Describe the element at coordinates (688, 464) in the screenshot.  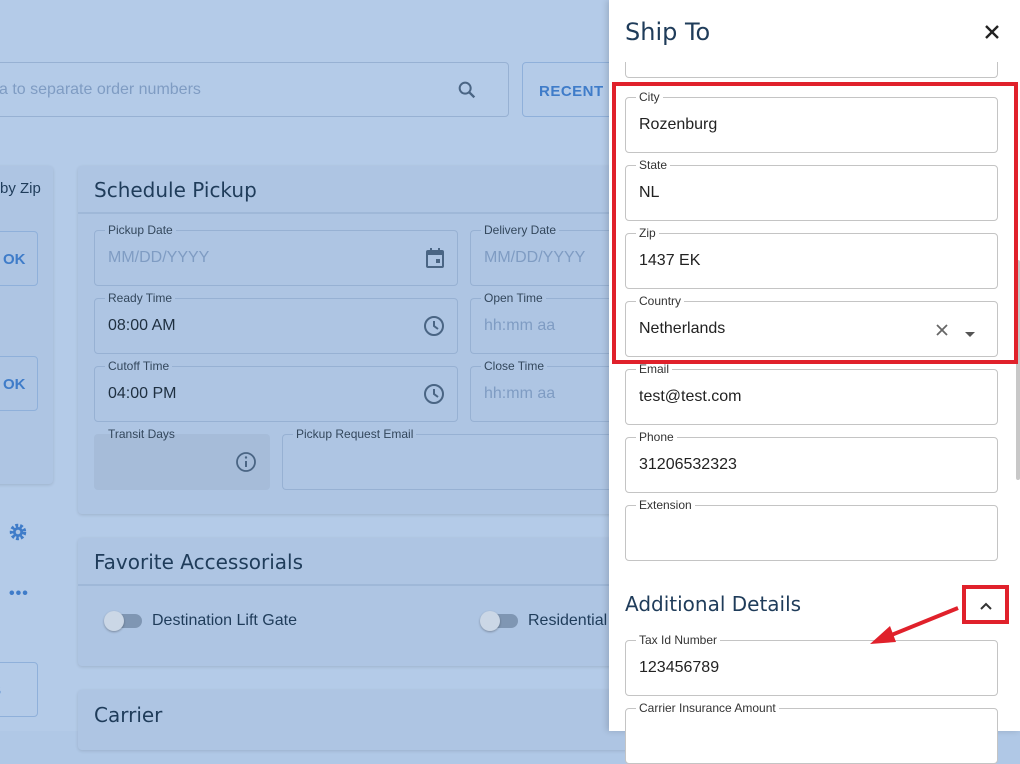
I see `phone-value: 31206532323` at that location.